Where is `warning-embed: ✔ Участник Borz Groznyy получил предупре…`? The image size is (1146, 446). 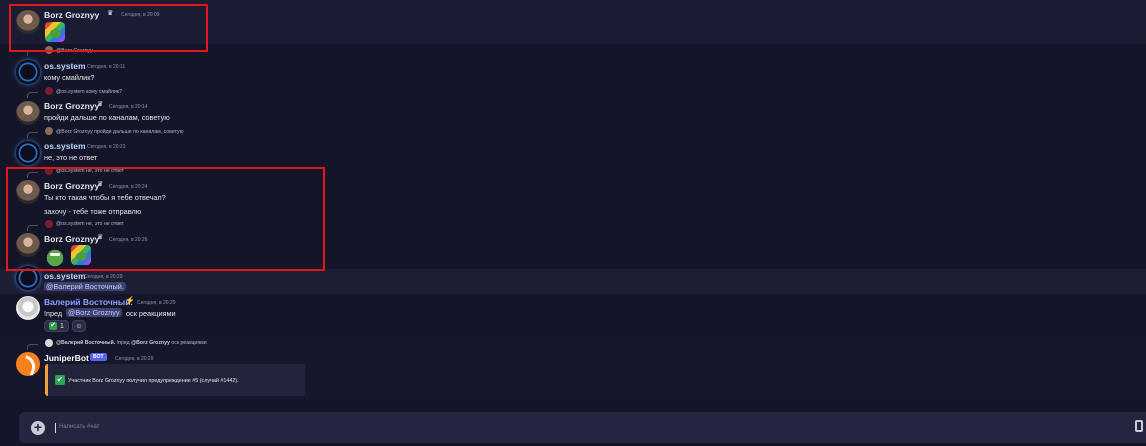
warning-embed: ✔ Участник Borz Groznyy получил предупре… is located at coordinates (175, 380).